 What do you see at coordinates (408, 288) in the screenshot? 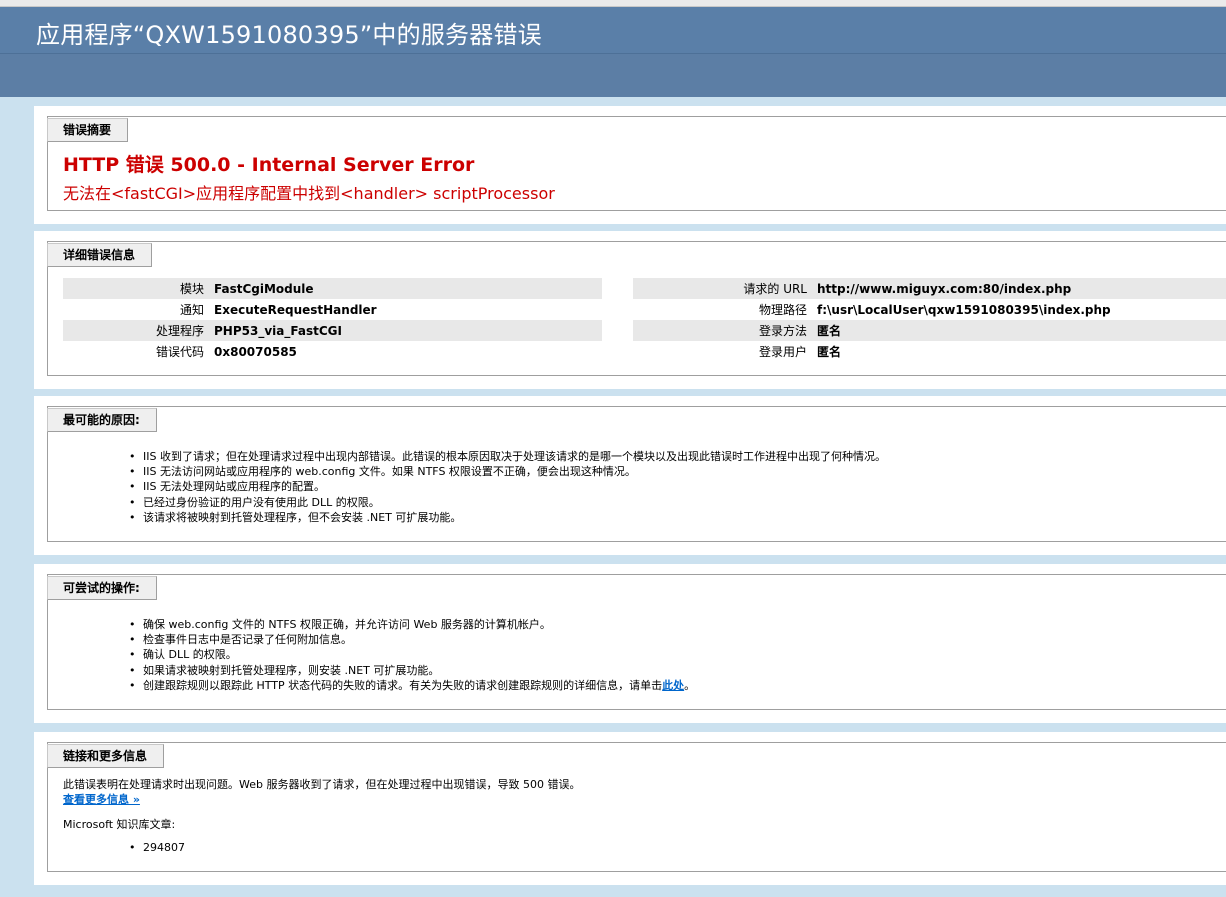
I see `detail-value: FastCgiModule` at bounding box center [408, 288].